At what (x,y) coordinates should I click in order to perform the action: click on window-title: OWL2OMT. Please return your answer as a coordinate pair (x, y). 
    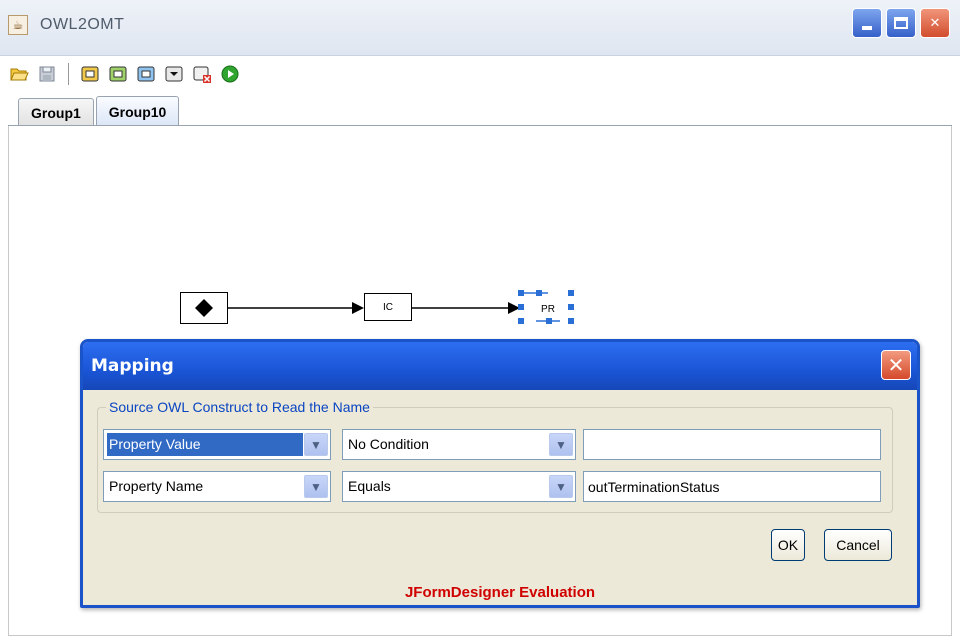
    Looking at the image, I should click on (82, 24).